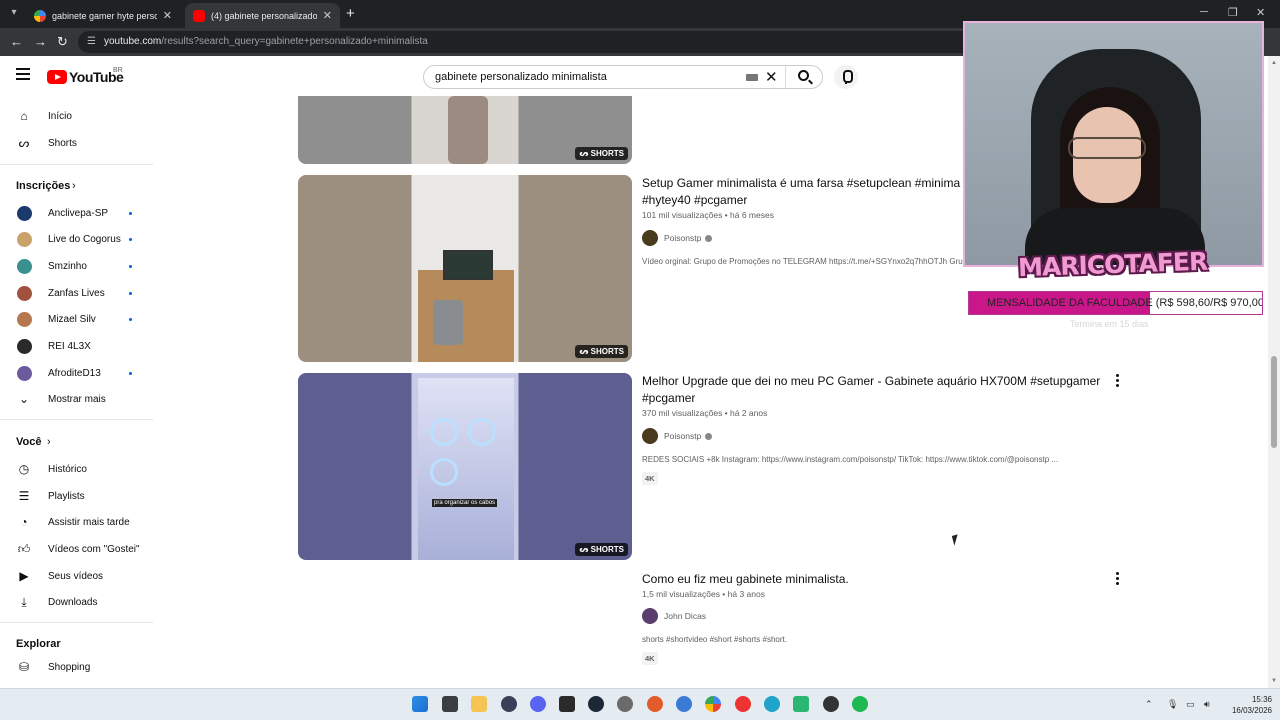 This screenshot has width=1280, height=720. Describe the element at coordinates (350, 13) in the screenshot. I see `new-tab-icon: +` at that location.